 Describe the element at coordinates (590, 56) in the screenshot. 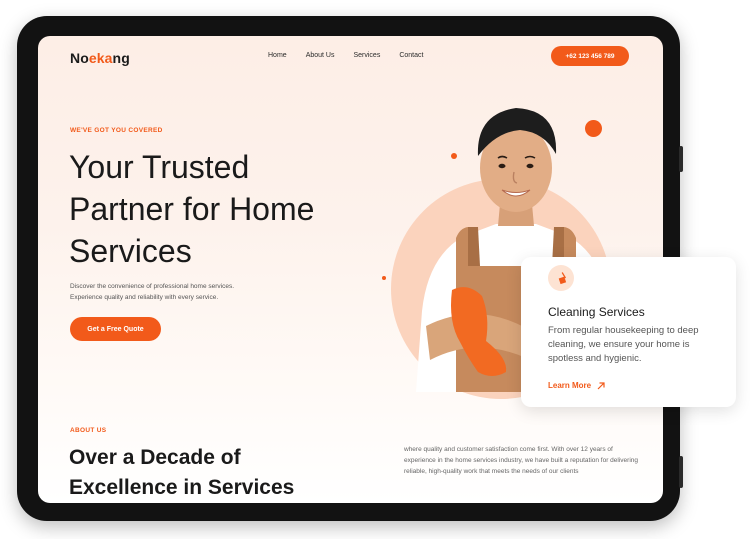

I see `phone-button: +62 123 456 789` at that location.